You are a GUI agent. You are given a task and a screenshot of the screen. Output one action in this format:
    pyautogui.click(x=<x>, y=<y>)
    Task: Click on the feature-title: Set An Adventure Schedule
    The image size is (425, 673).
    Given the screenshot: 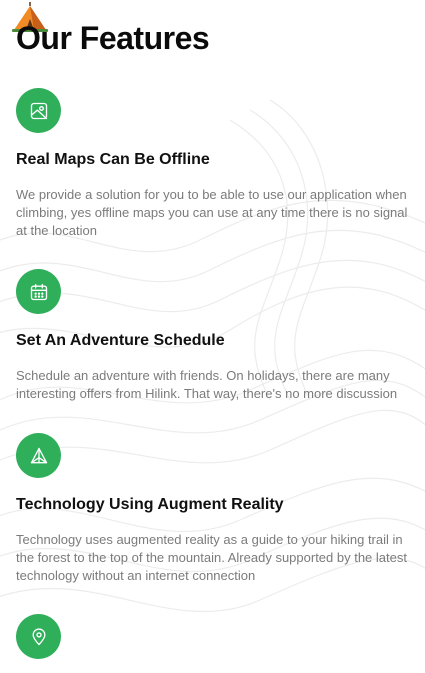 What is the action you would take?
    pyautogui.click(x=120, y=340)
    